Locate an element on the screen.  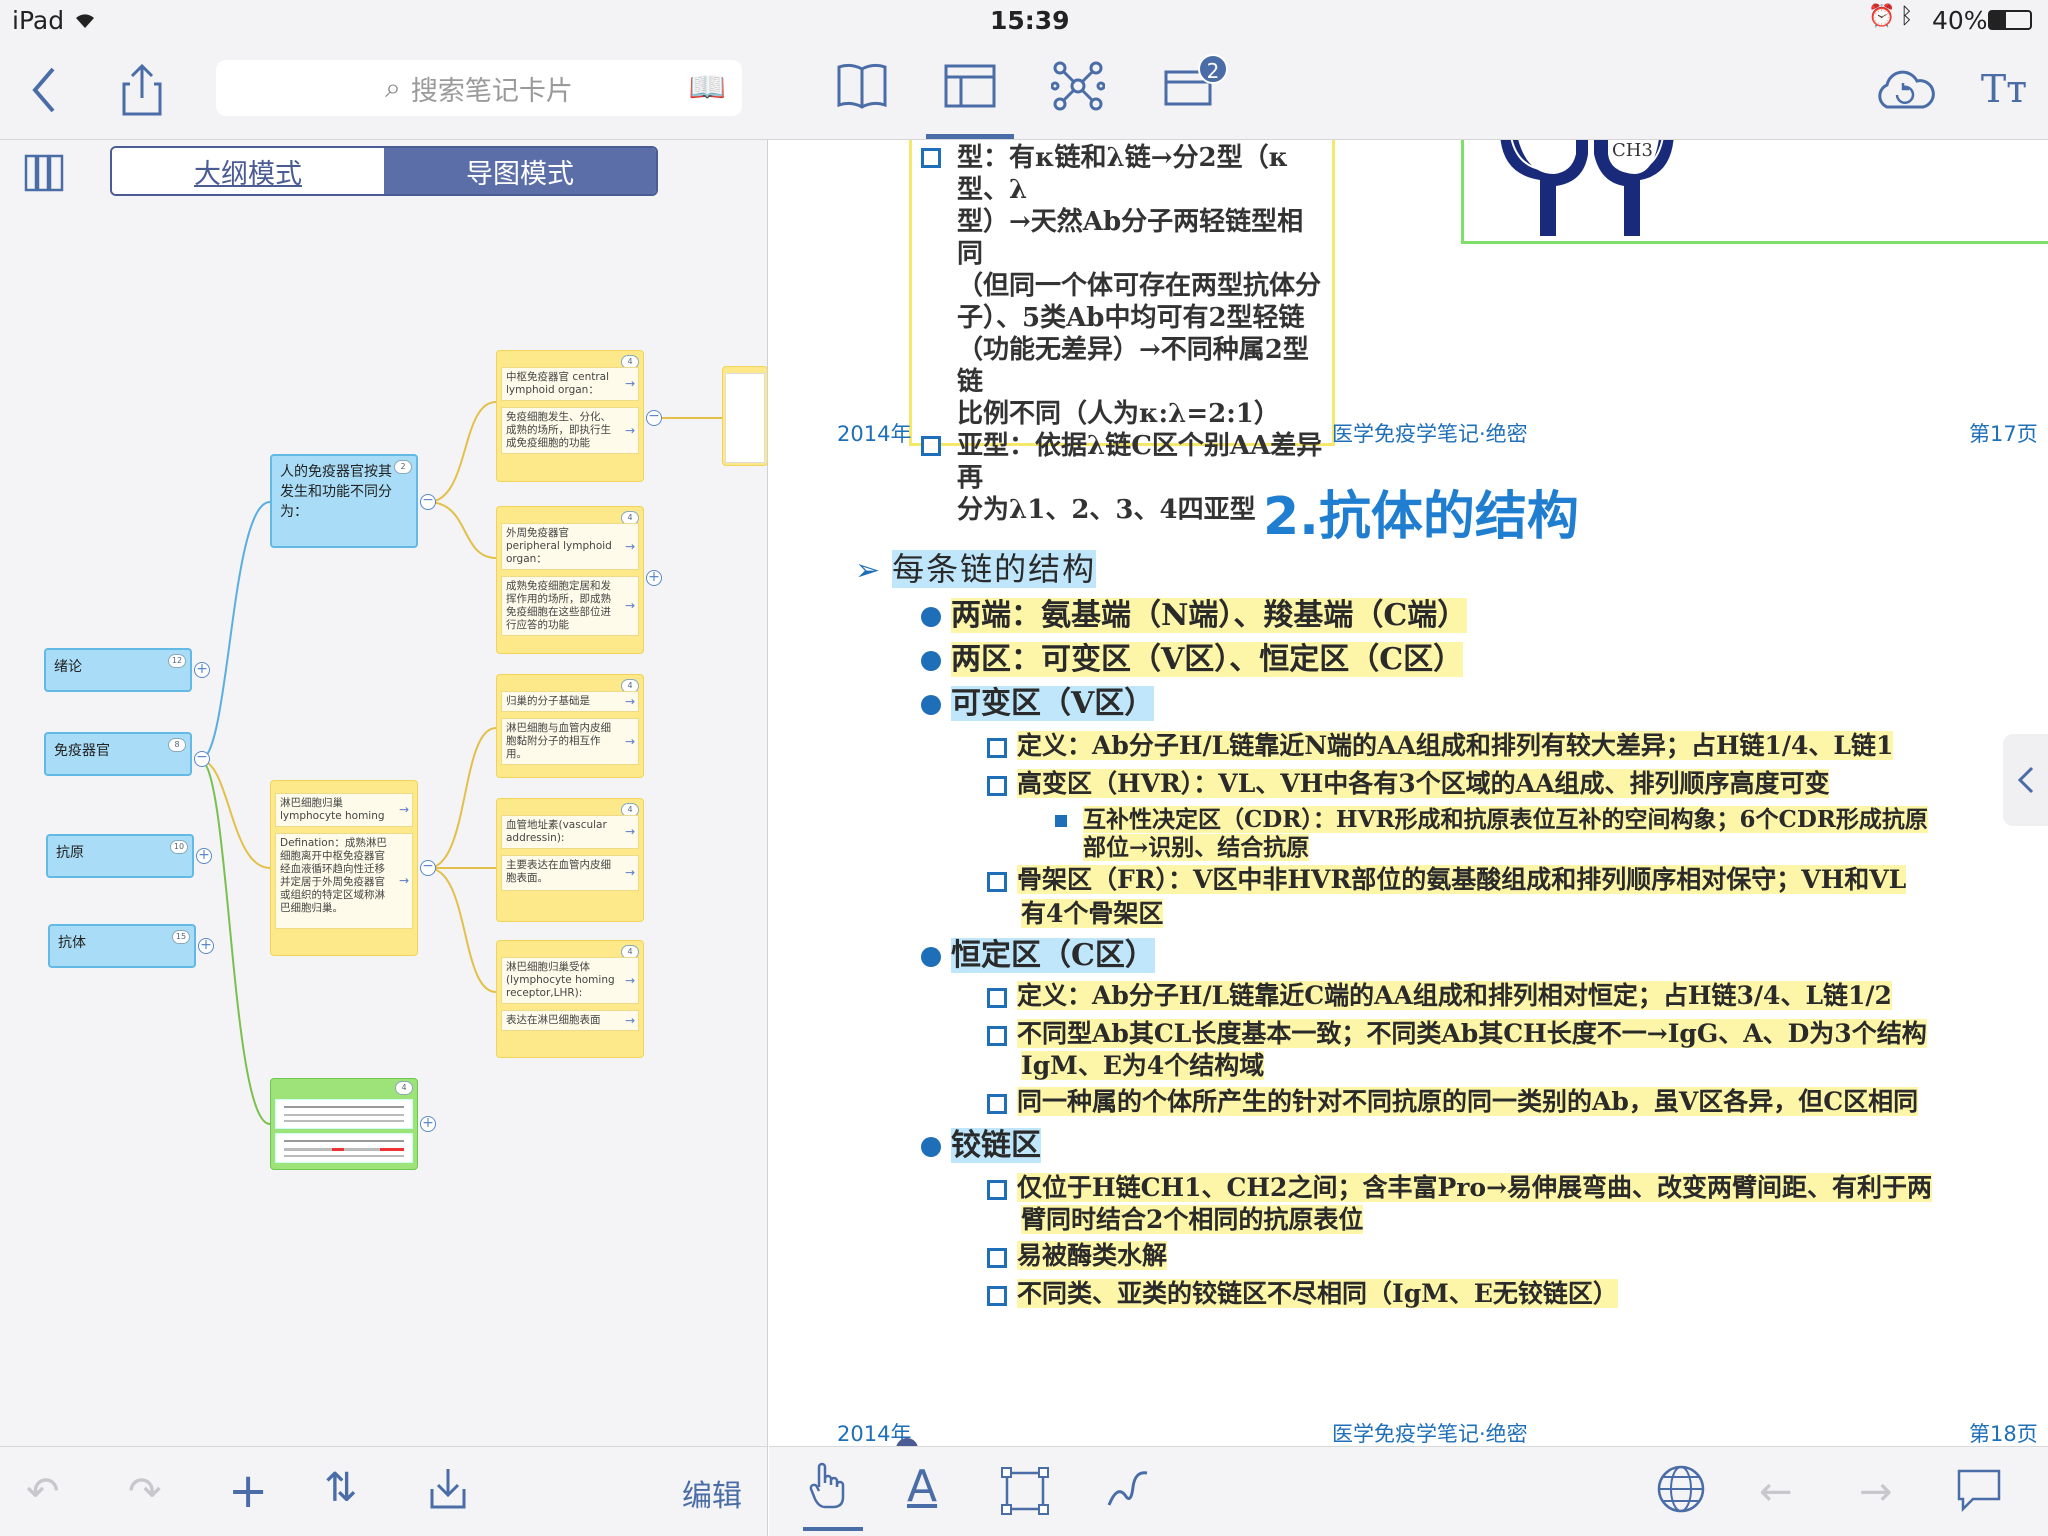
card-title: 归巢的分子基础是 → is located at coordinates (570, 701).